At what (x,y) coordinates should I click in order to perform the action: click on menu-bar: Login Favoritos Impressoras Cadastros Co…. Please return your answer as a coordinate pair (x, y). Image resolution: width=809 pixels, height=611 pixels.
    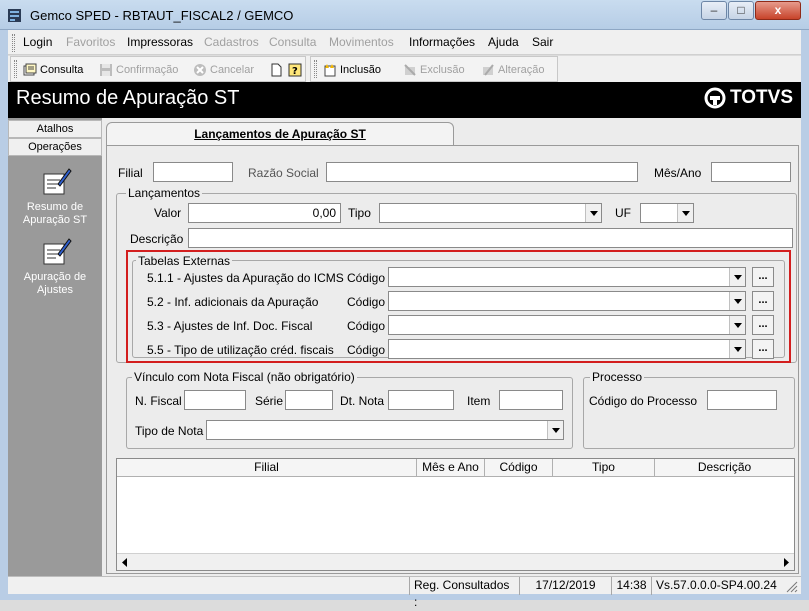
    Looking at the image, I should click on (404, 42).